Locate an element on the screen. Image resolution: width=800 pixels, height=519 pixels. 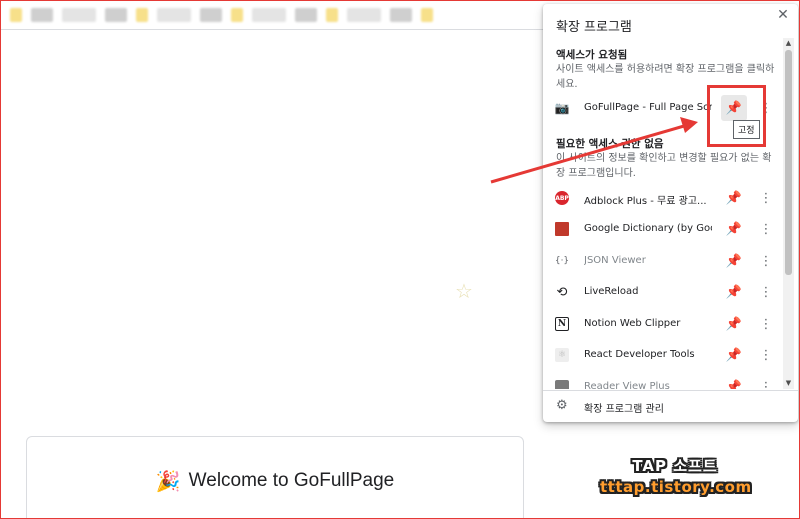
welcome-heading: Welcome to GoFullPage is located at coordinates (291, 480).